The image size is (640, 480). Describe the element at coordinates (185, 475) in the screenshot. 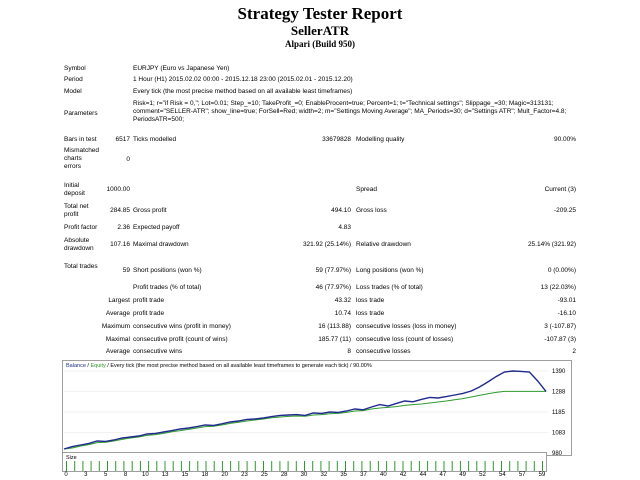

I see `x-tick-label: 15` at that location.